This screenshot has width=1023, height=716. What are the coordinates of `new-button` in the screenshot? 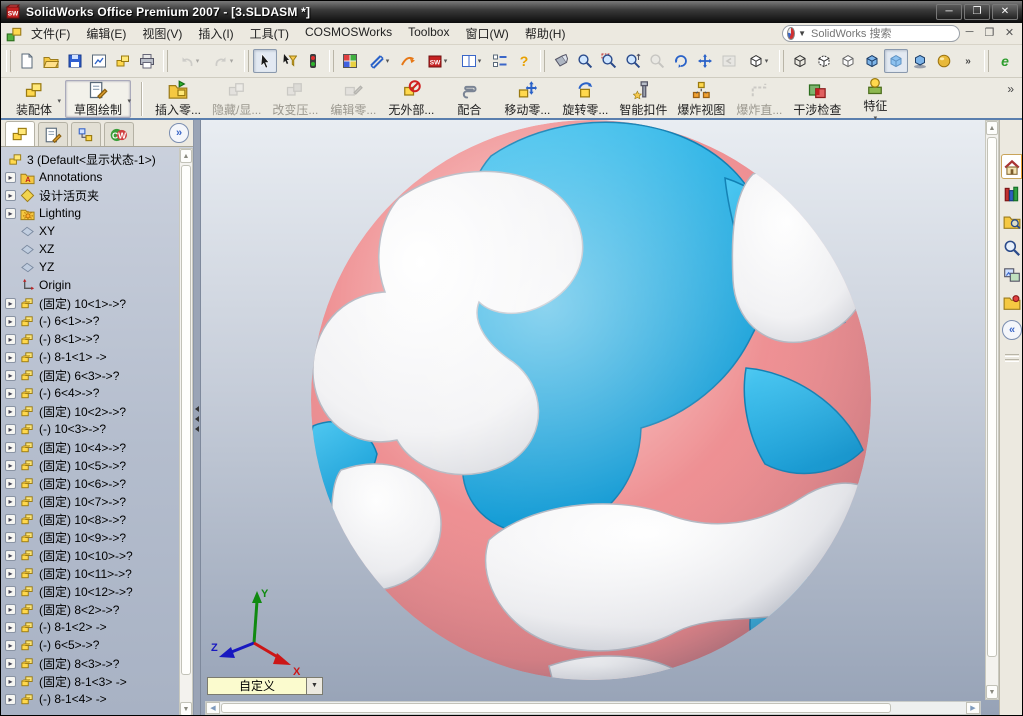 It's located at (27, 61).